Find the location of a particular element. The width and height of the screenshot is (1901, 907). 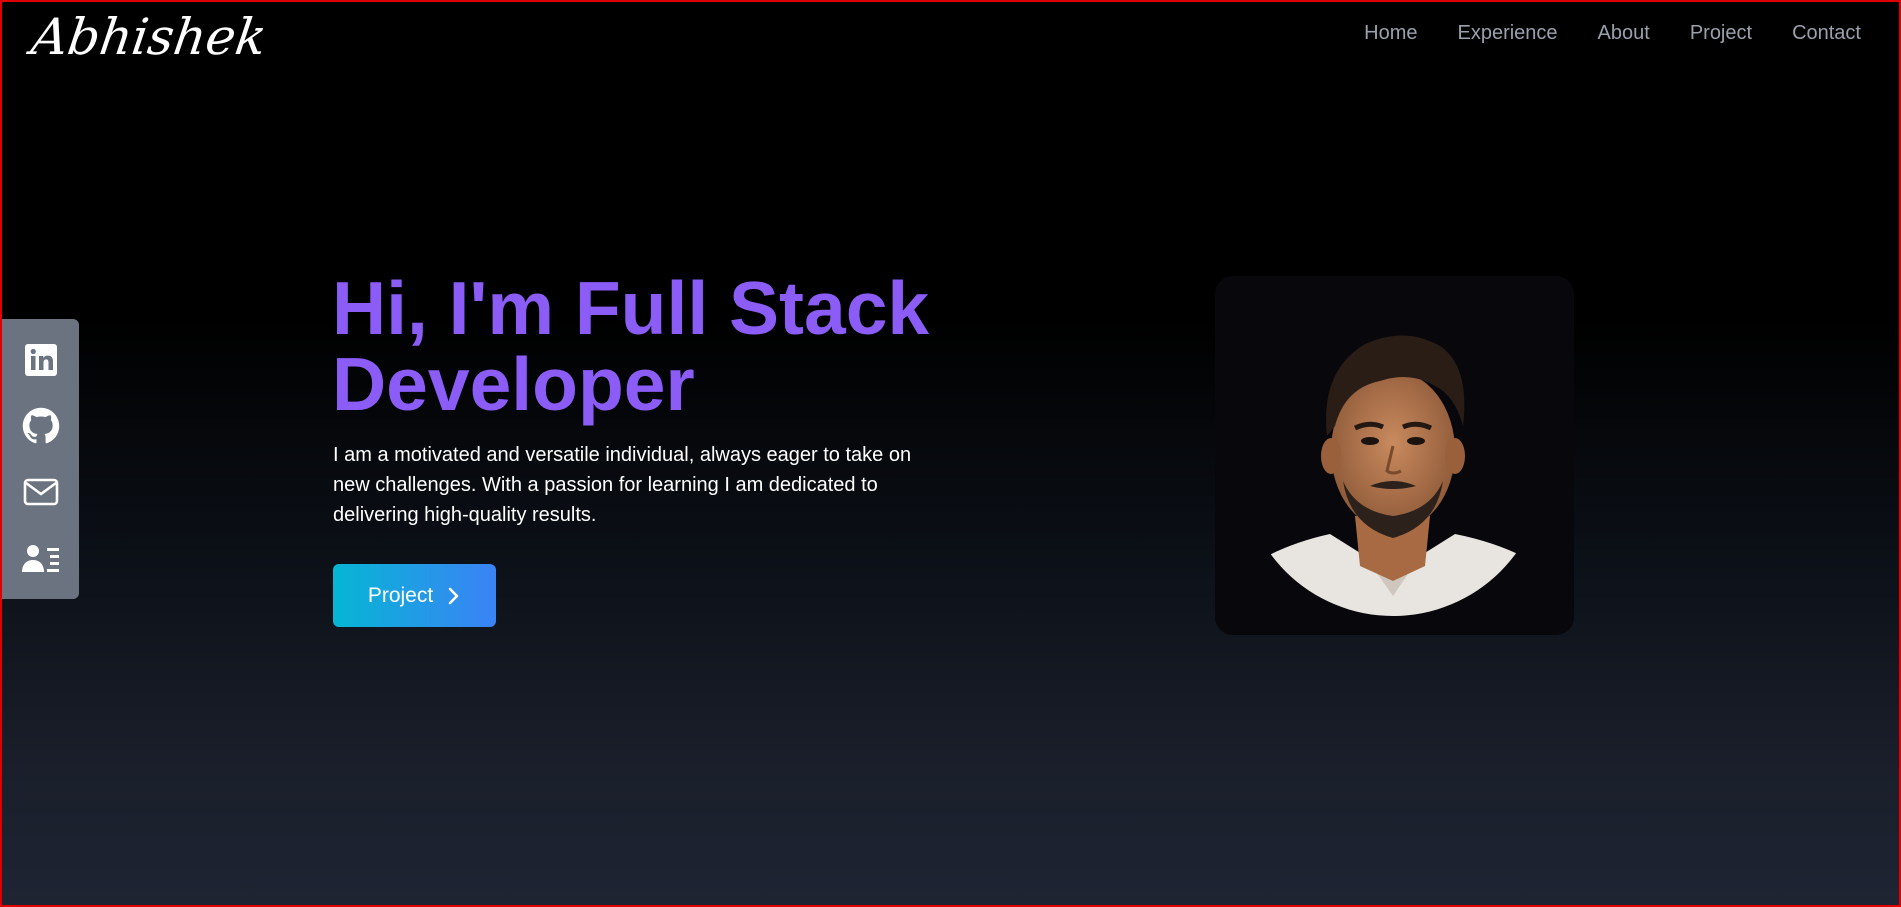

nav-about: About is located at coordinates (1624, 33).